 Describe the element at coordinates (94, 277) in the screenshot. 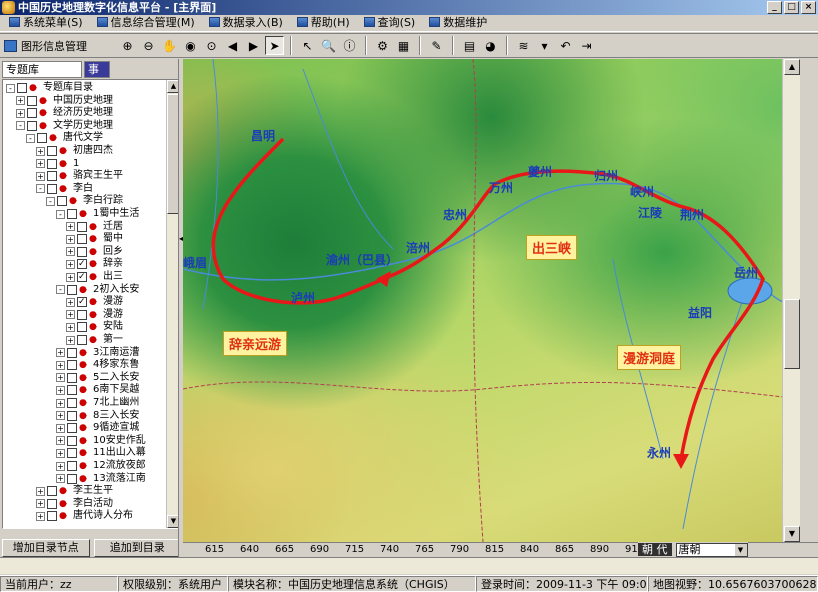

I see `tree-node: + ●̶ 出三` at that location.